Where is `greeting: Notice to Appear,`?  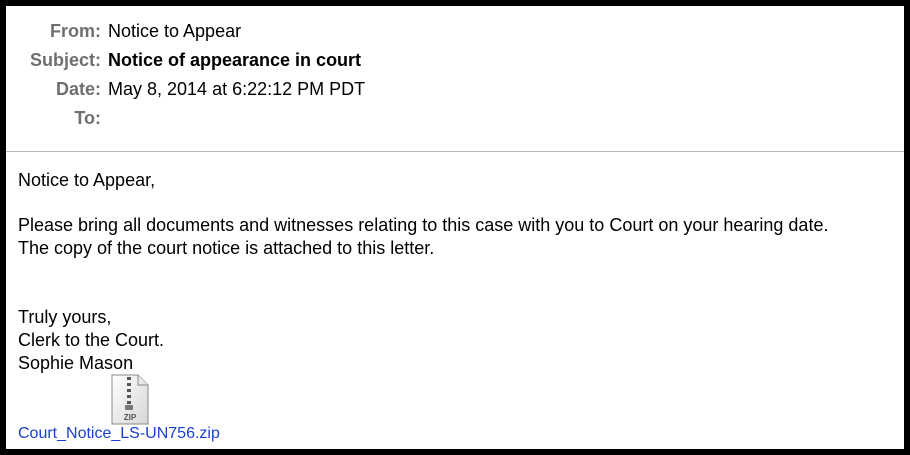 greeting: Notice to Appear, is located at coordinates (87, 180).